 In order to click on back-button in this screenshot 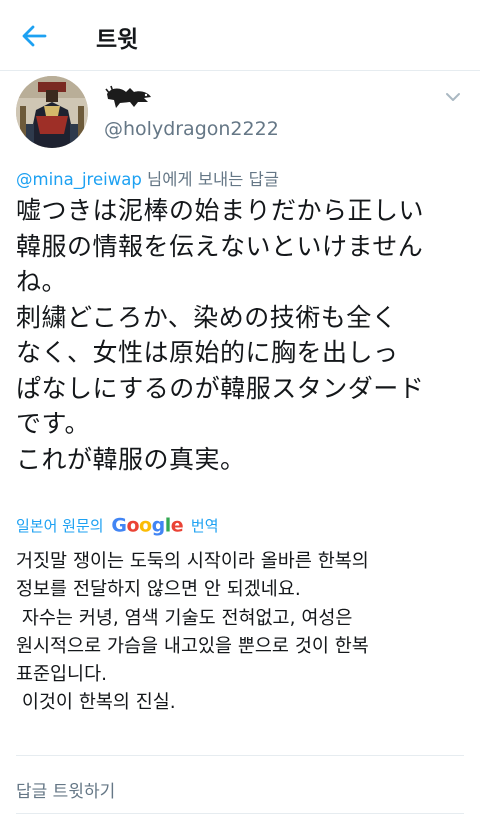, I will do `click(34, 36)`.